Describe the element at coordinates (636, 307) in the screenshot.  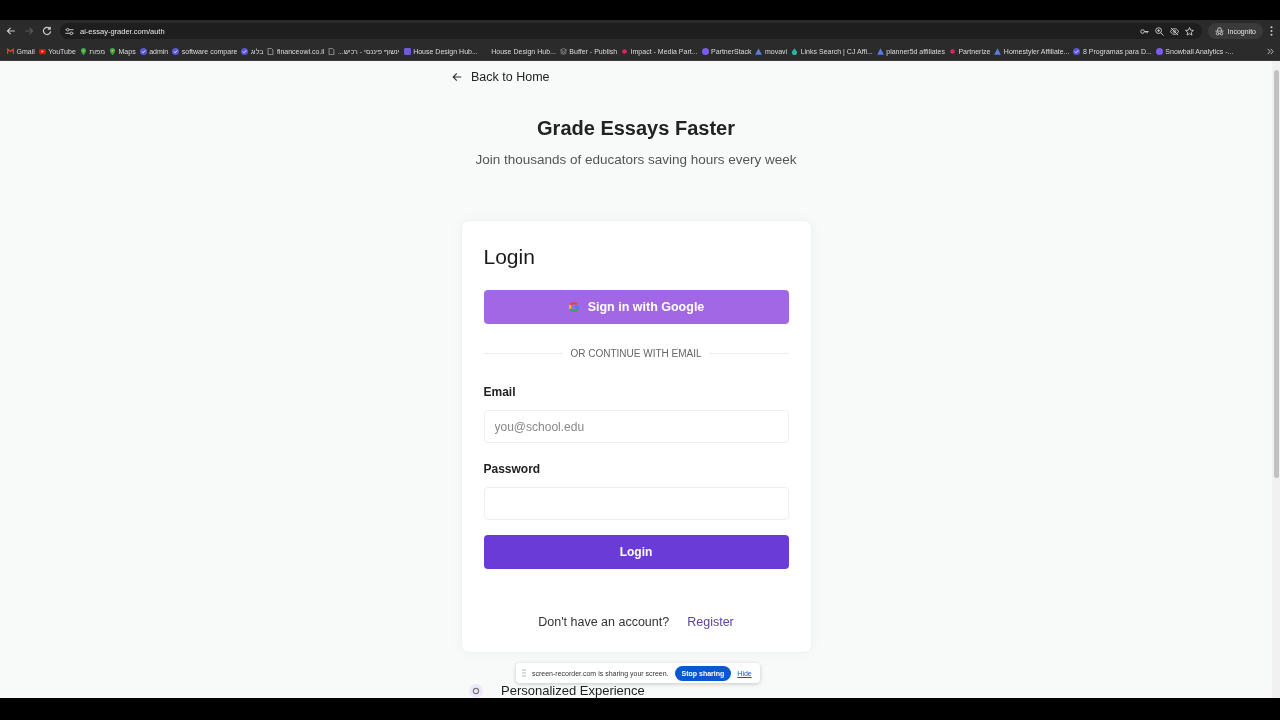
I see `sign-in-button: Sign in with Google` at that location.